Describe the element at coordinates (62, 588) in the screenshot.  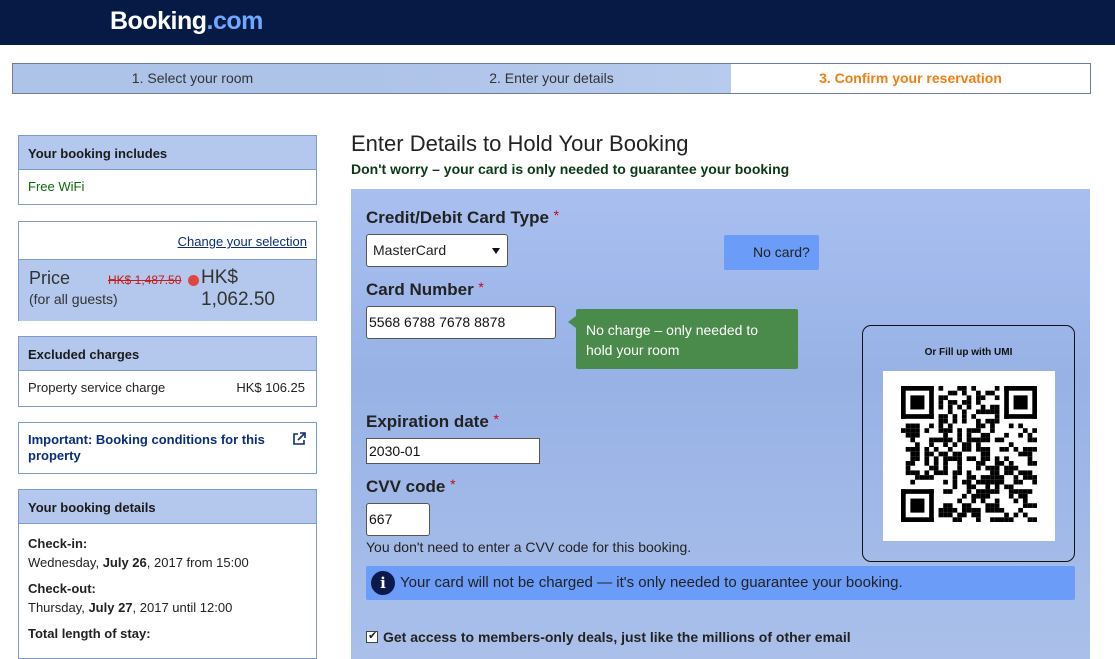
I see `checkout-label: Check-out:` at that location.